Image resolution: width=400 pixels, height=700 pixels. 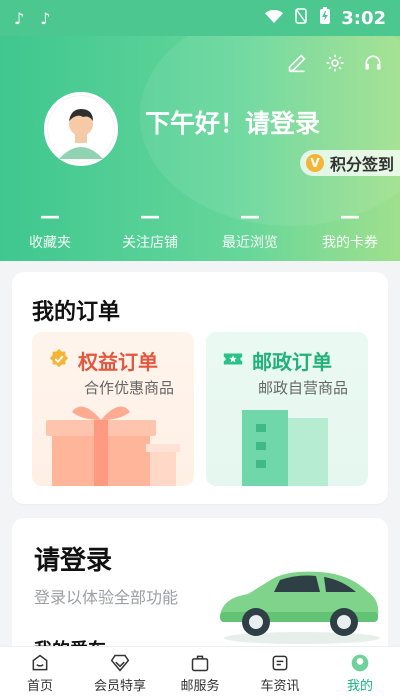 I want to click on nav-car-info: 车资讯, so click(x=280, y=673).